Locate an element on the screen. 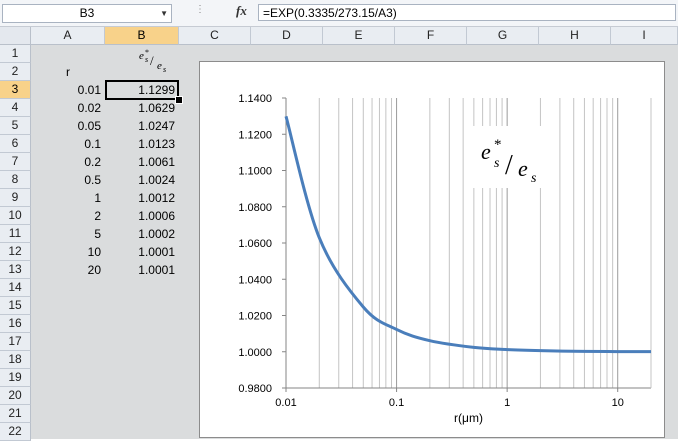 The width and height of the screenshot is (678, 441). row-header-3: 3 is located at coordinates (15, 90).